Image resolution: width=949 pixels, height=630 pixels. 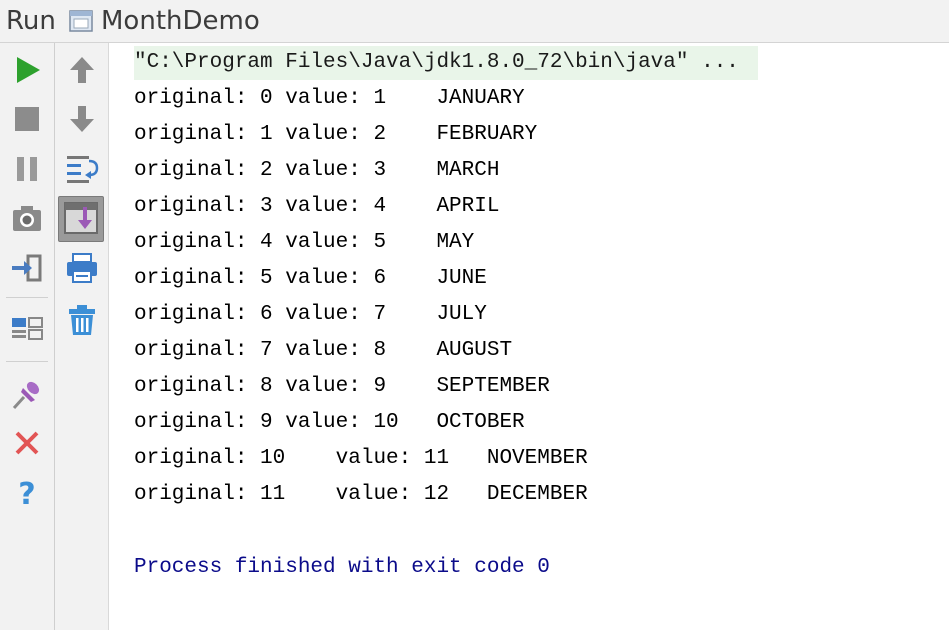 I want to click on console-line: original: 8 value: 9 SEPTEMBER, so click(x=342, y=386).